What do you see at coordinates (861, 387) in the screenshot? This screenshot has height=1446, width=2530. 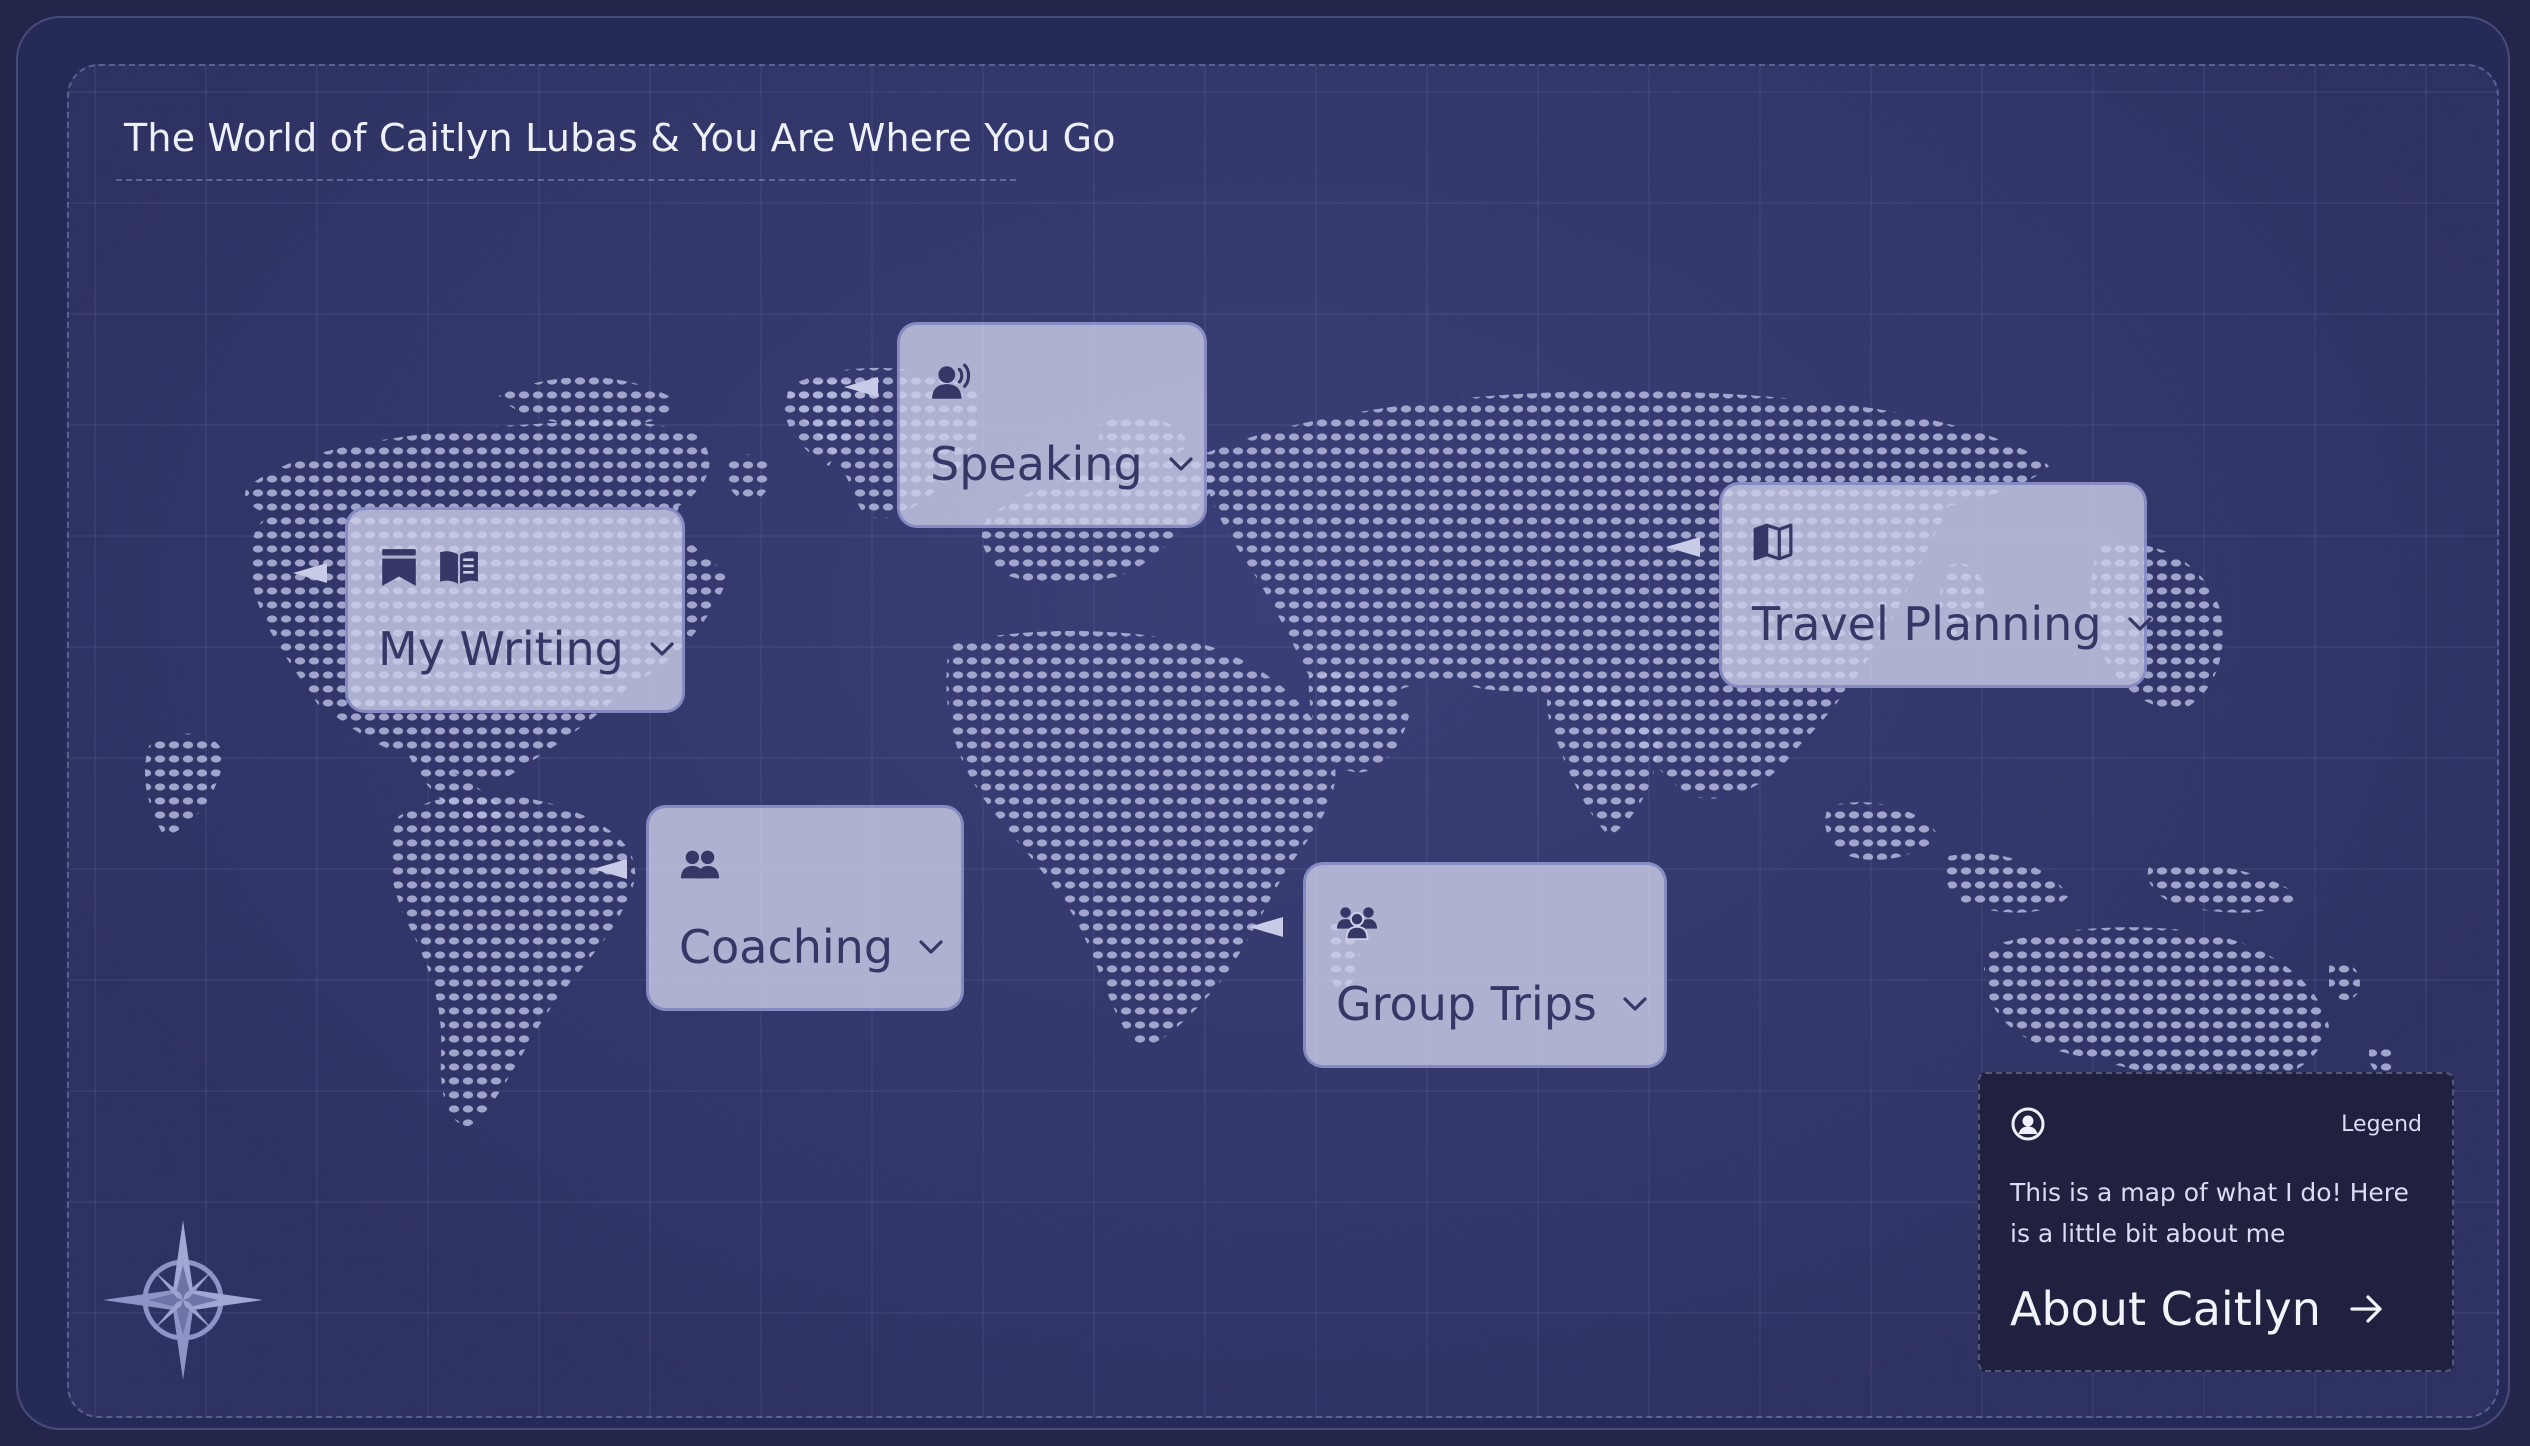 I see `speaking-pin-pointer` at bounding box center [861, 387].